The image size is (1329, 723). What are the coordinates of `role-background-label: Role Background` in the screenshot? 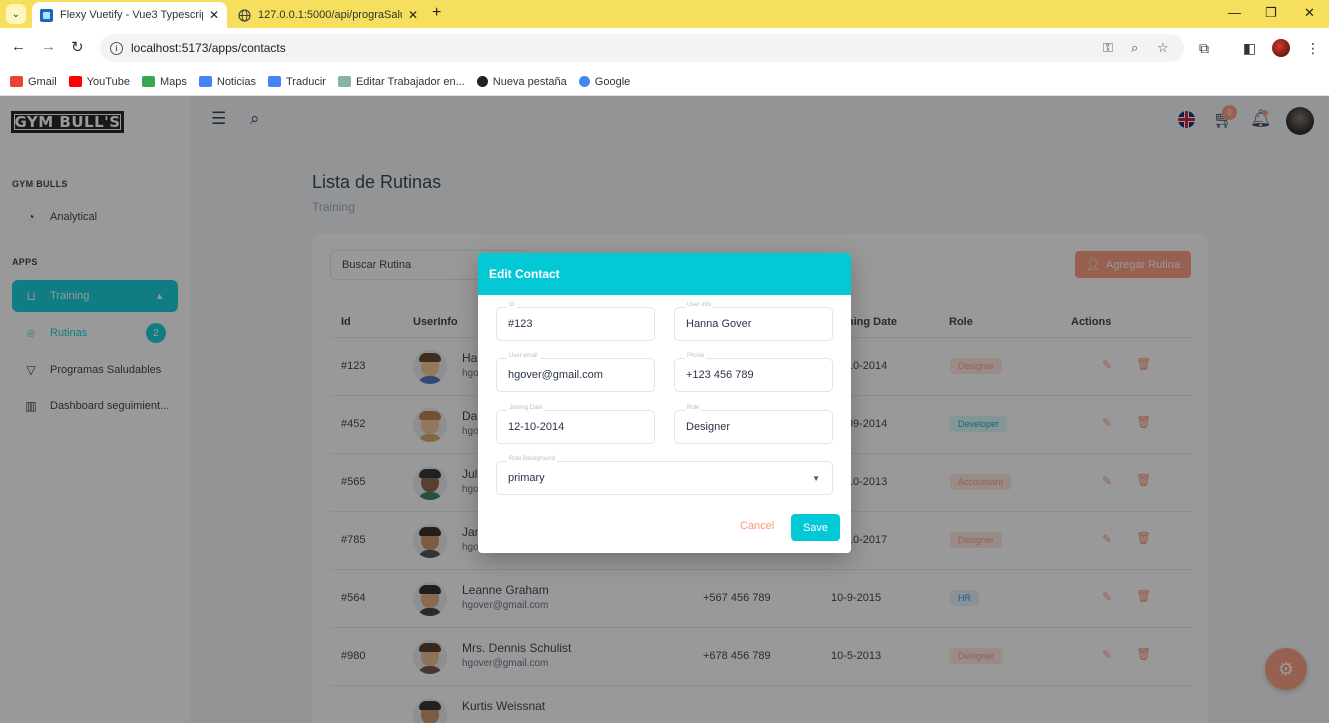 It's located at (532, 459).